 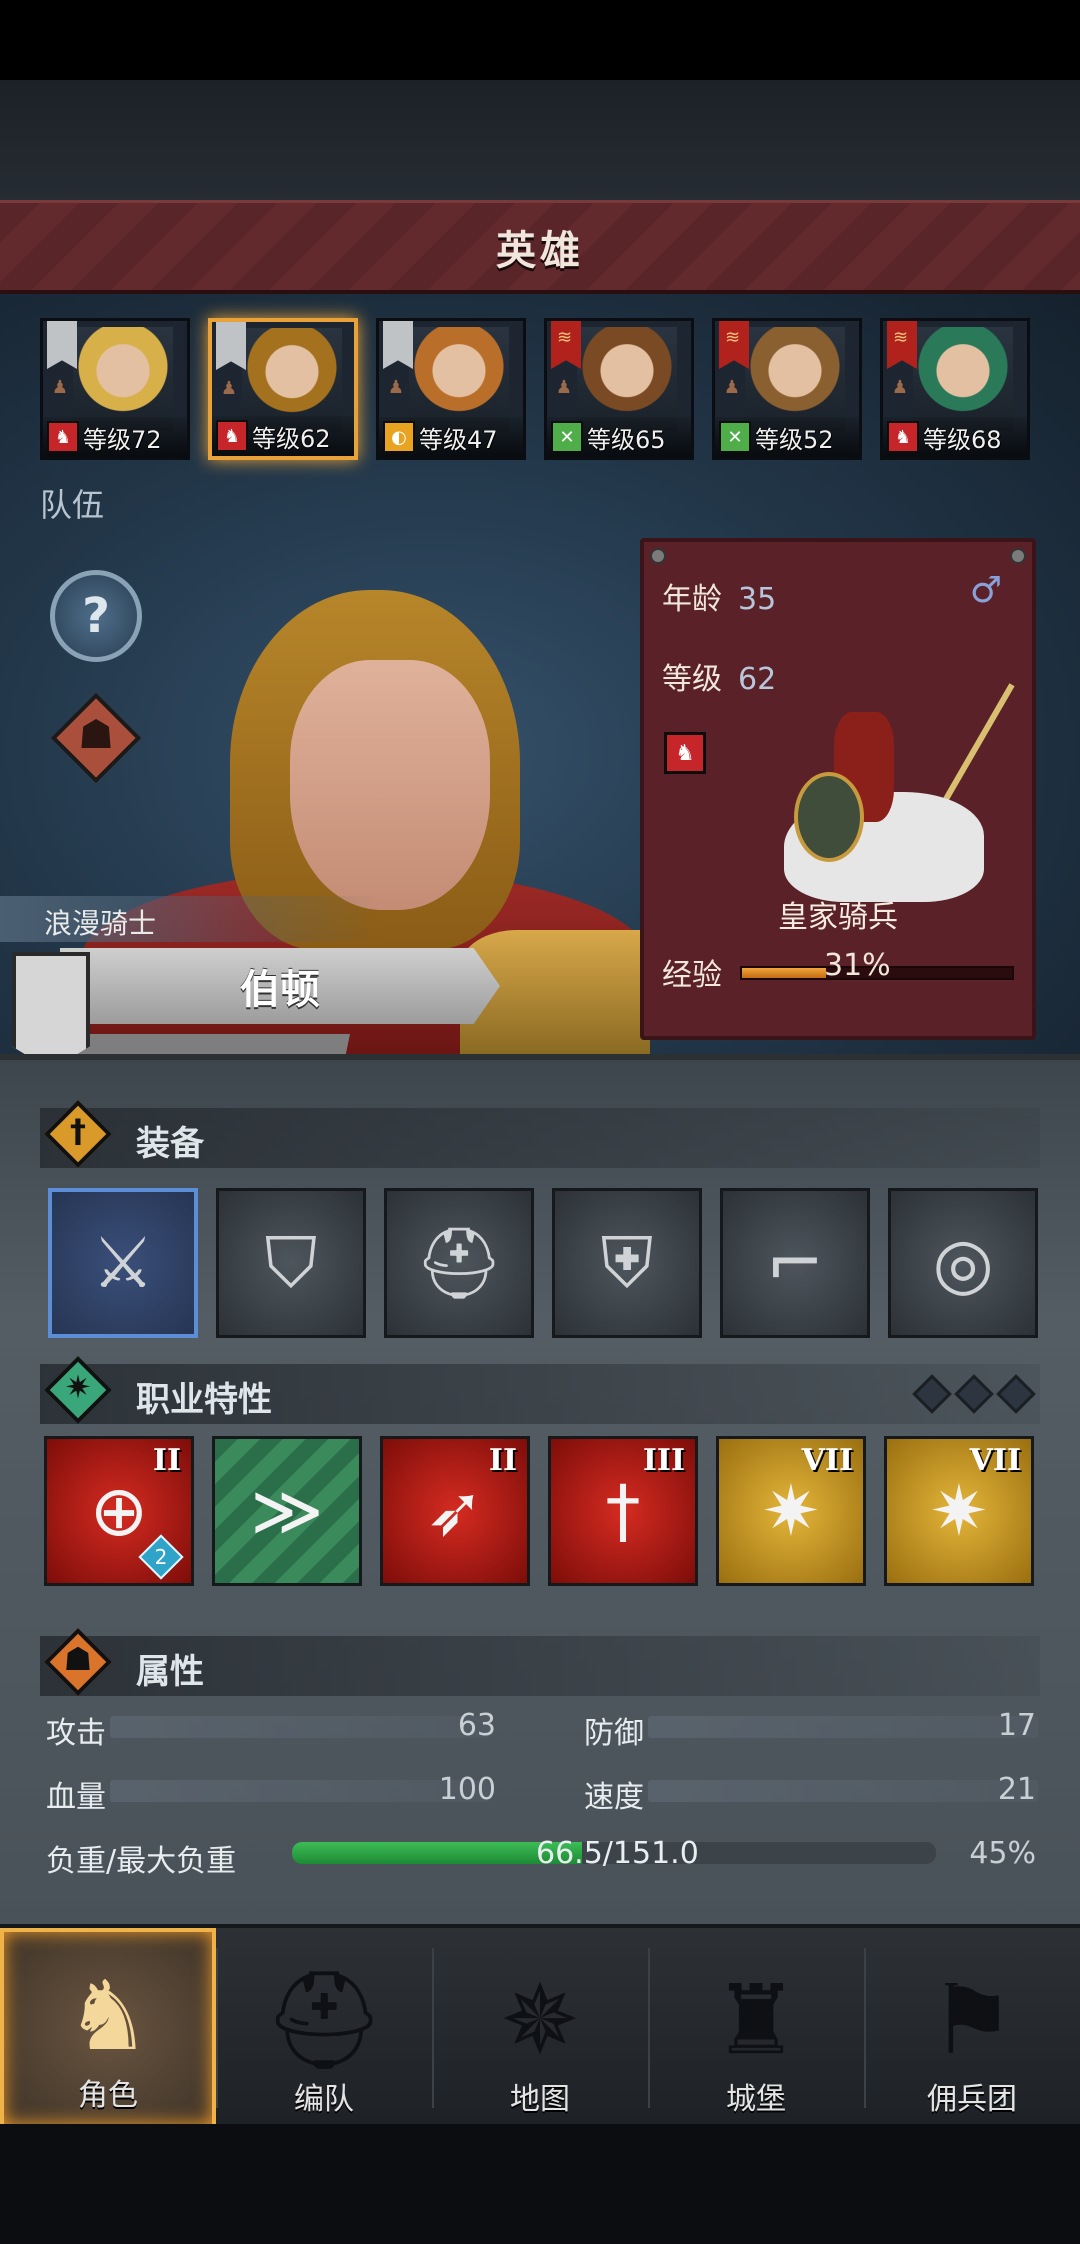 I want to click on hero-card: ♟ ♞ 等级62, so click(x=283, y=389).